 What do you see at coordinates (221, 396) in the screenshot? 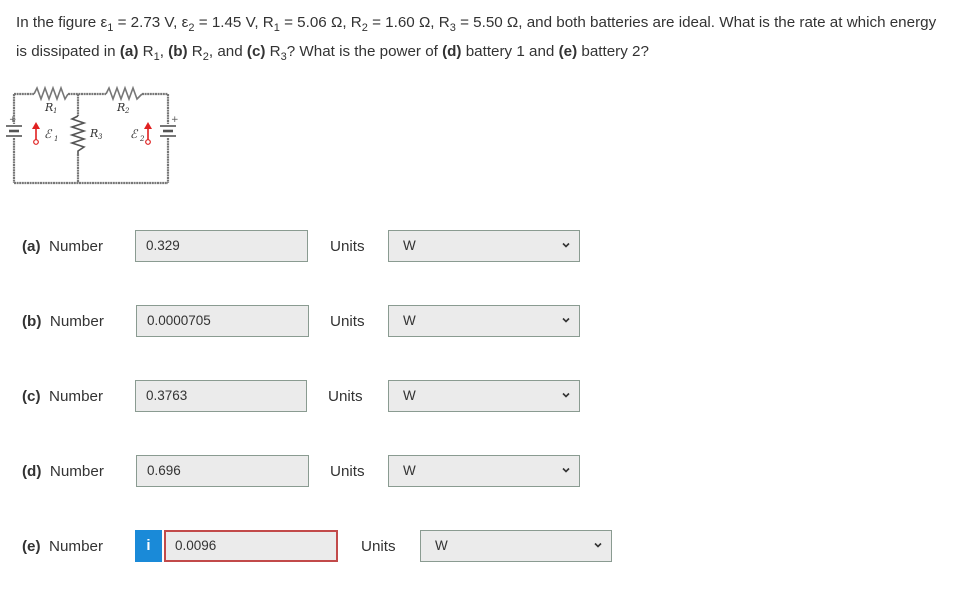
I see `answer-input: 0.3763` at bounding box center [221, 396].